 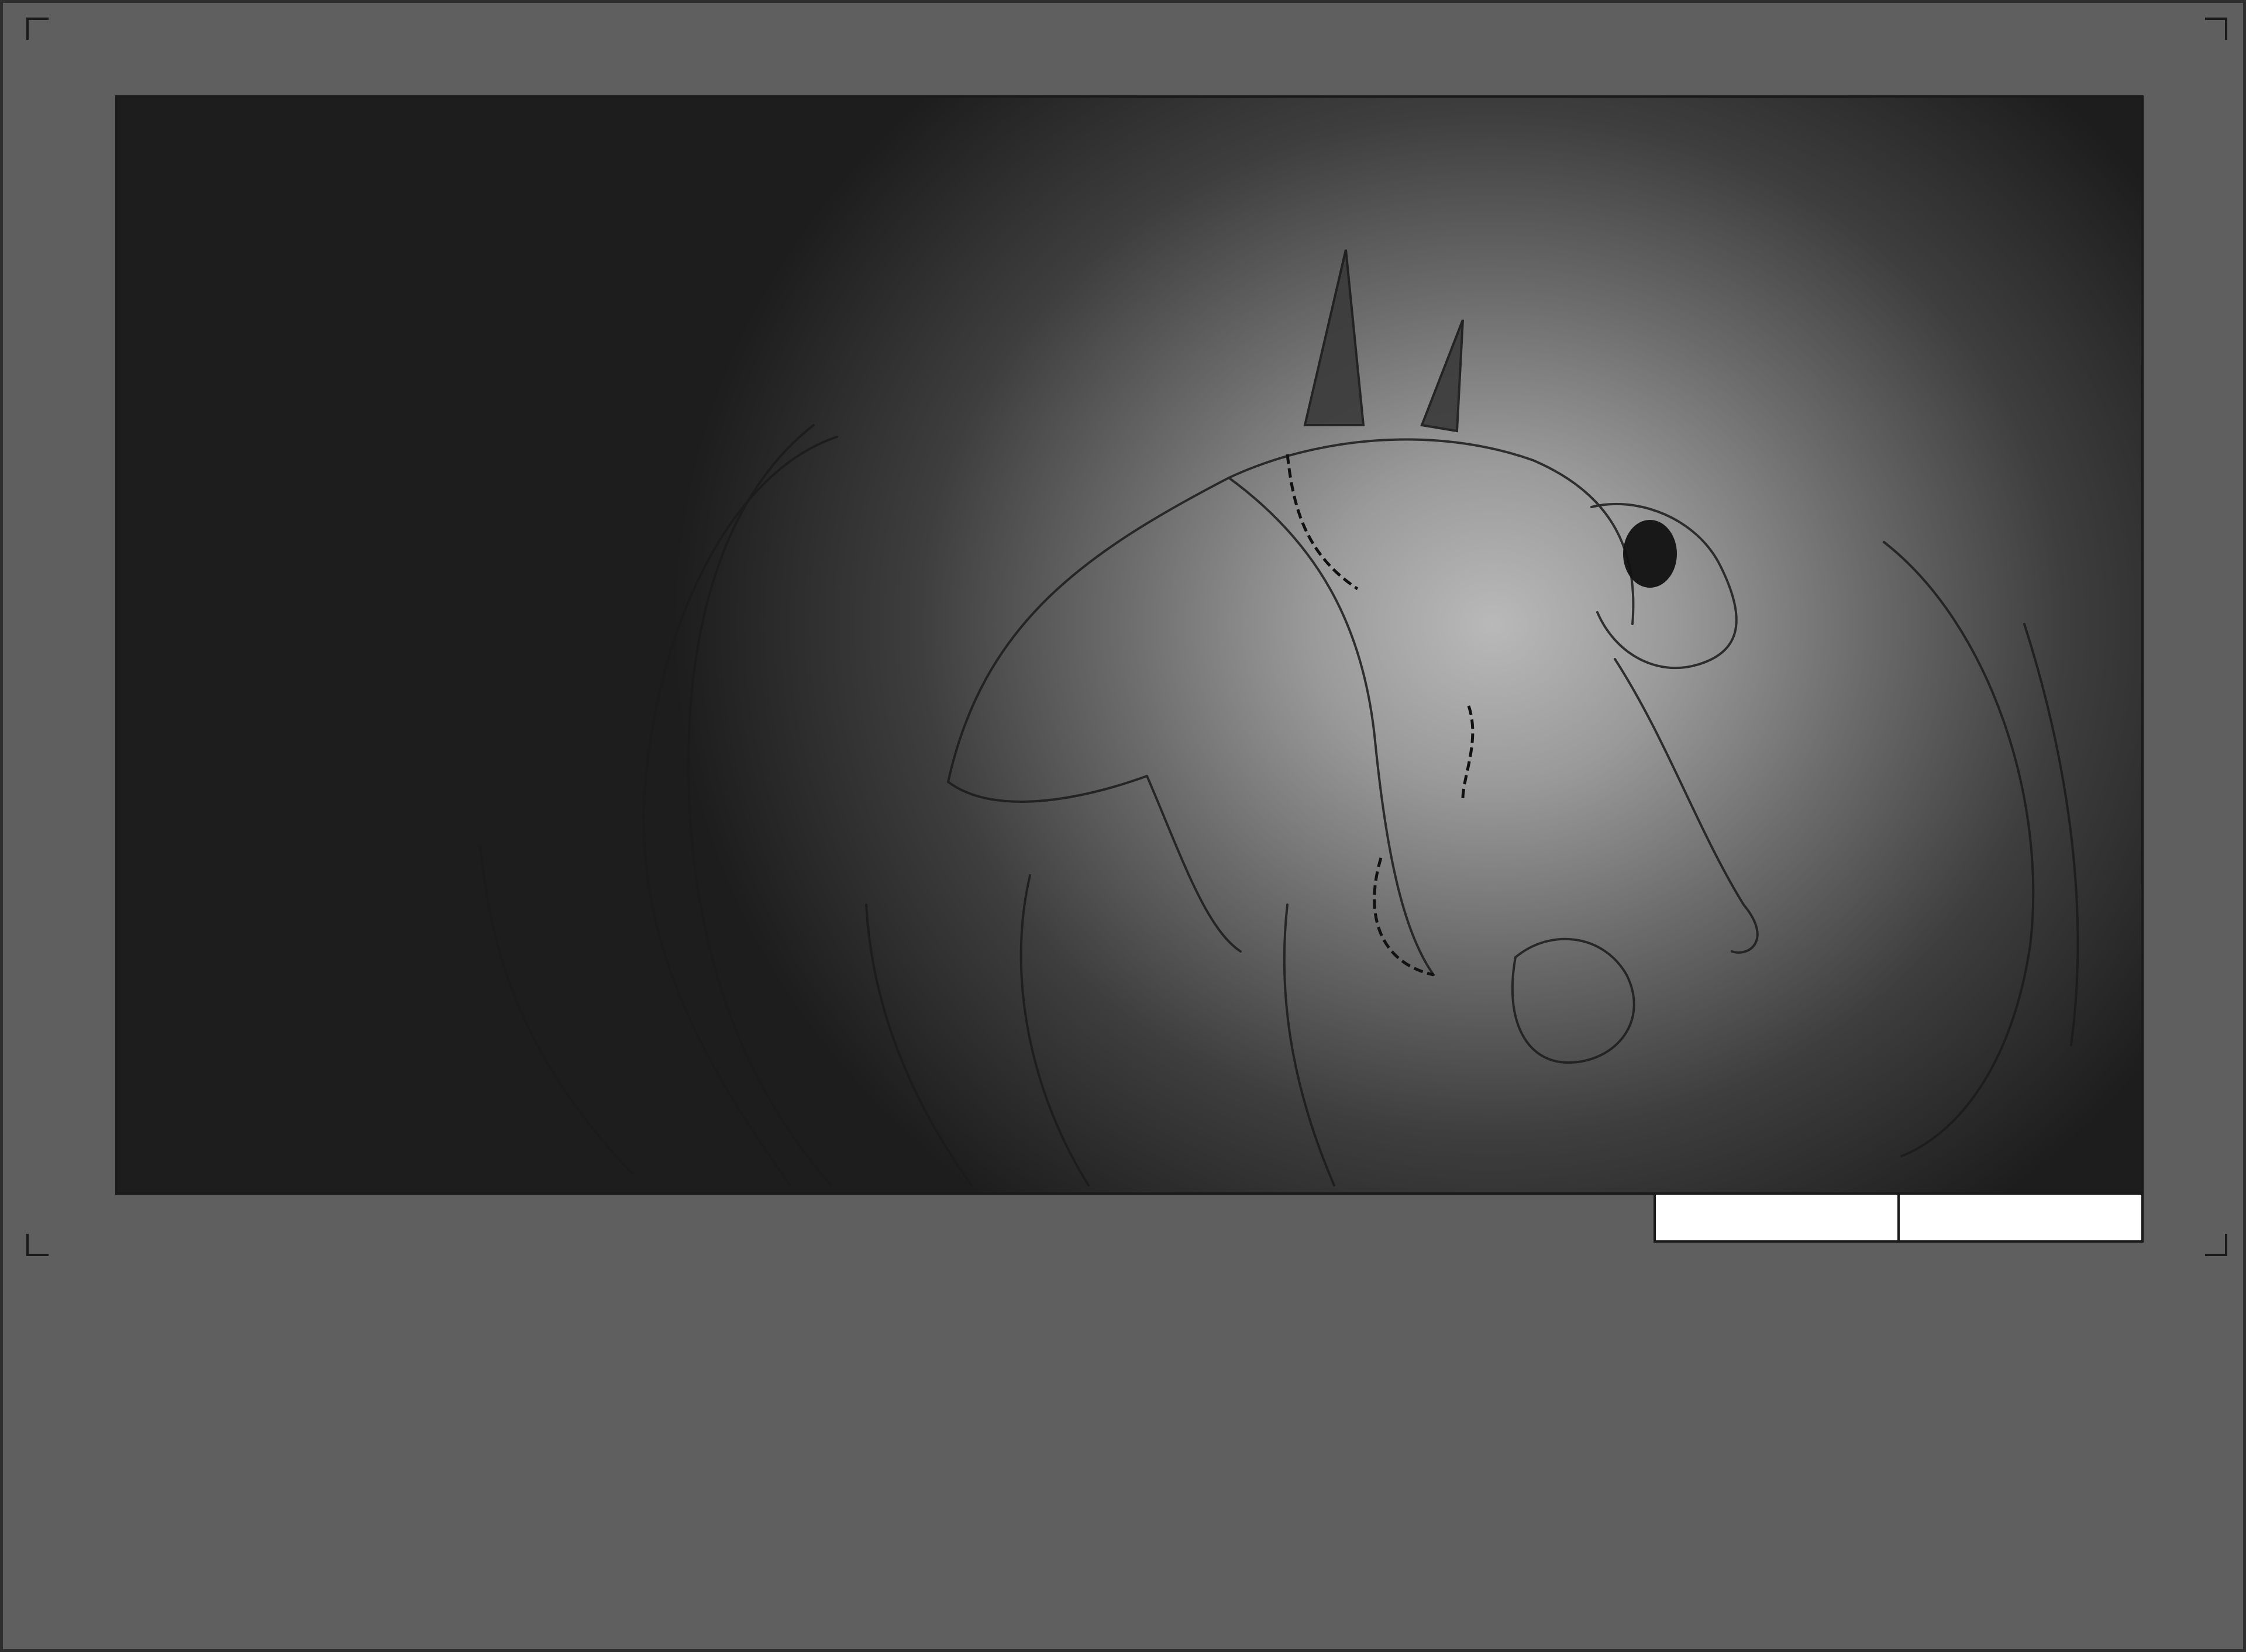 I want to click on sketch-small-creature, so click(x=1573, y=1000).